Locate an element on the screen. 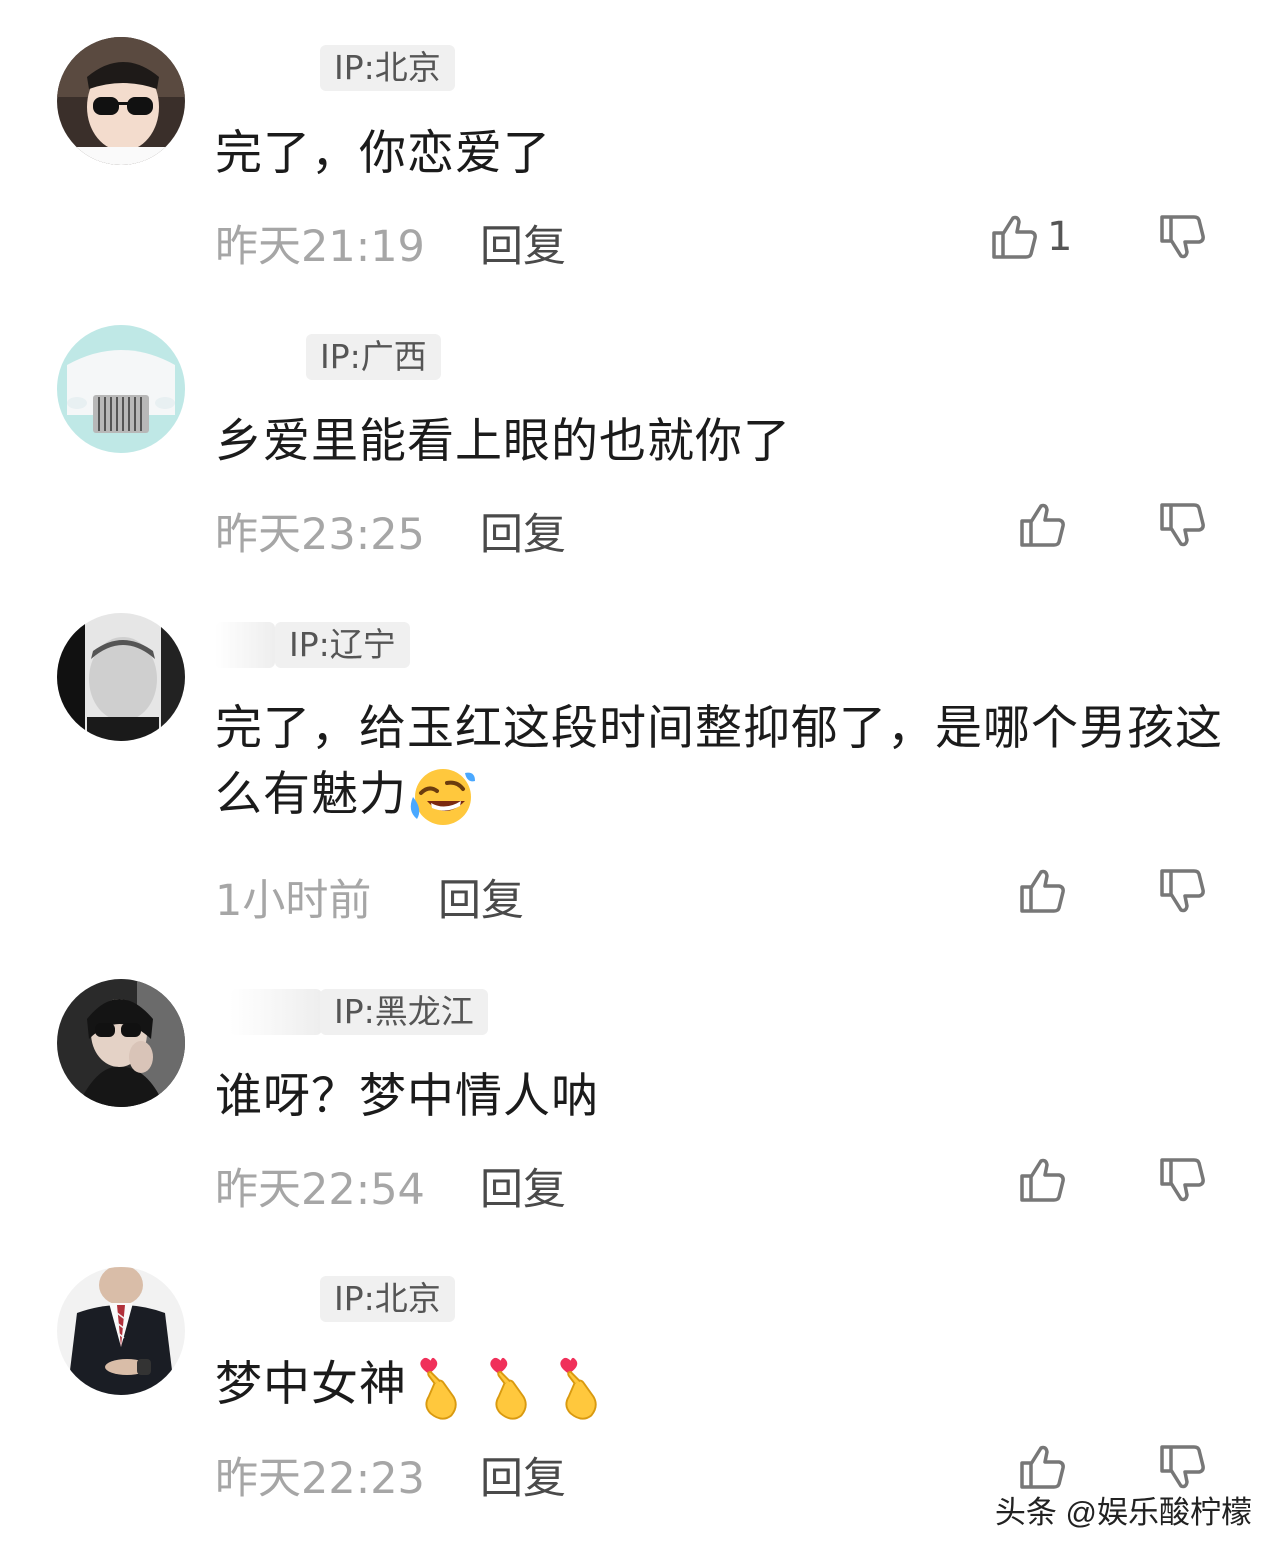  comment-text-content: 梦中女神 is located at coordinates (311, 1384).